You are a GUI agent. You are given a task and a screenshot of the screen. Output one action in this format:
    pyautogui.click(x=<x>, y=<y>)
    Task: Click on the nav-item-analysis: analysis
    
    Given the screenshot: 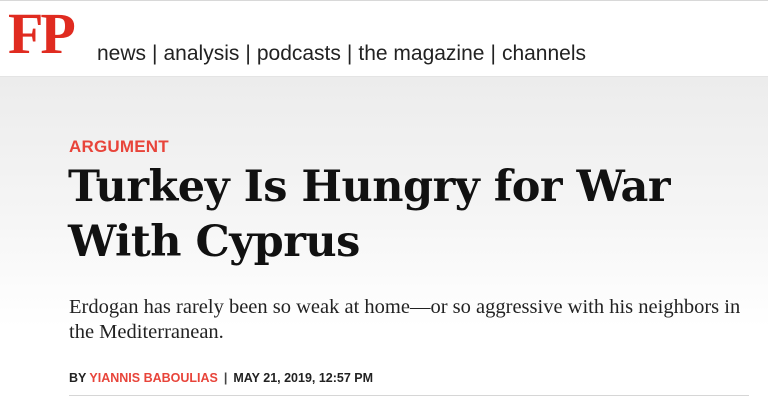 What is the action you would take?
    pyautogui.click(x=202, y=53)
    